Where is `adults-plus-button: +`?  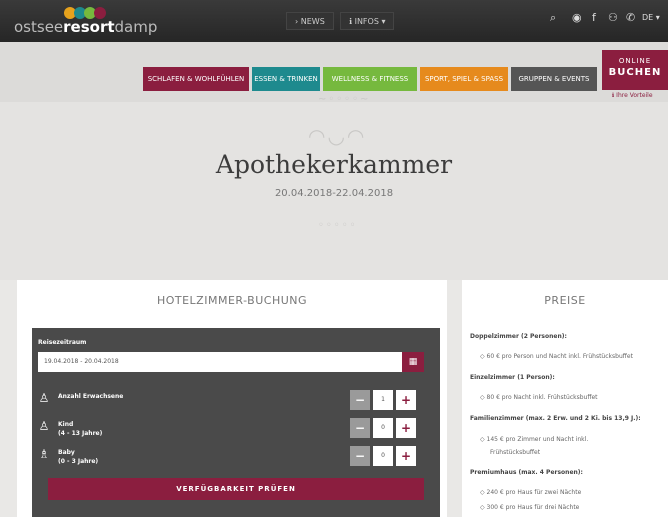
adults-plus-button: + is located at coordinates (406, 400).